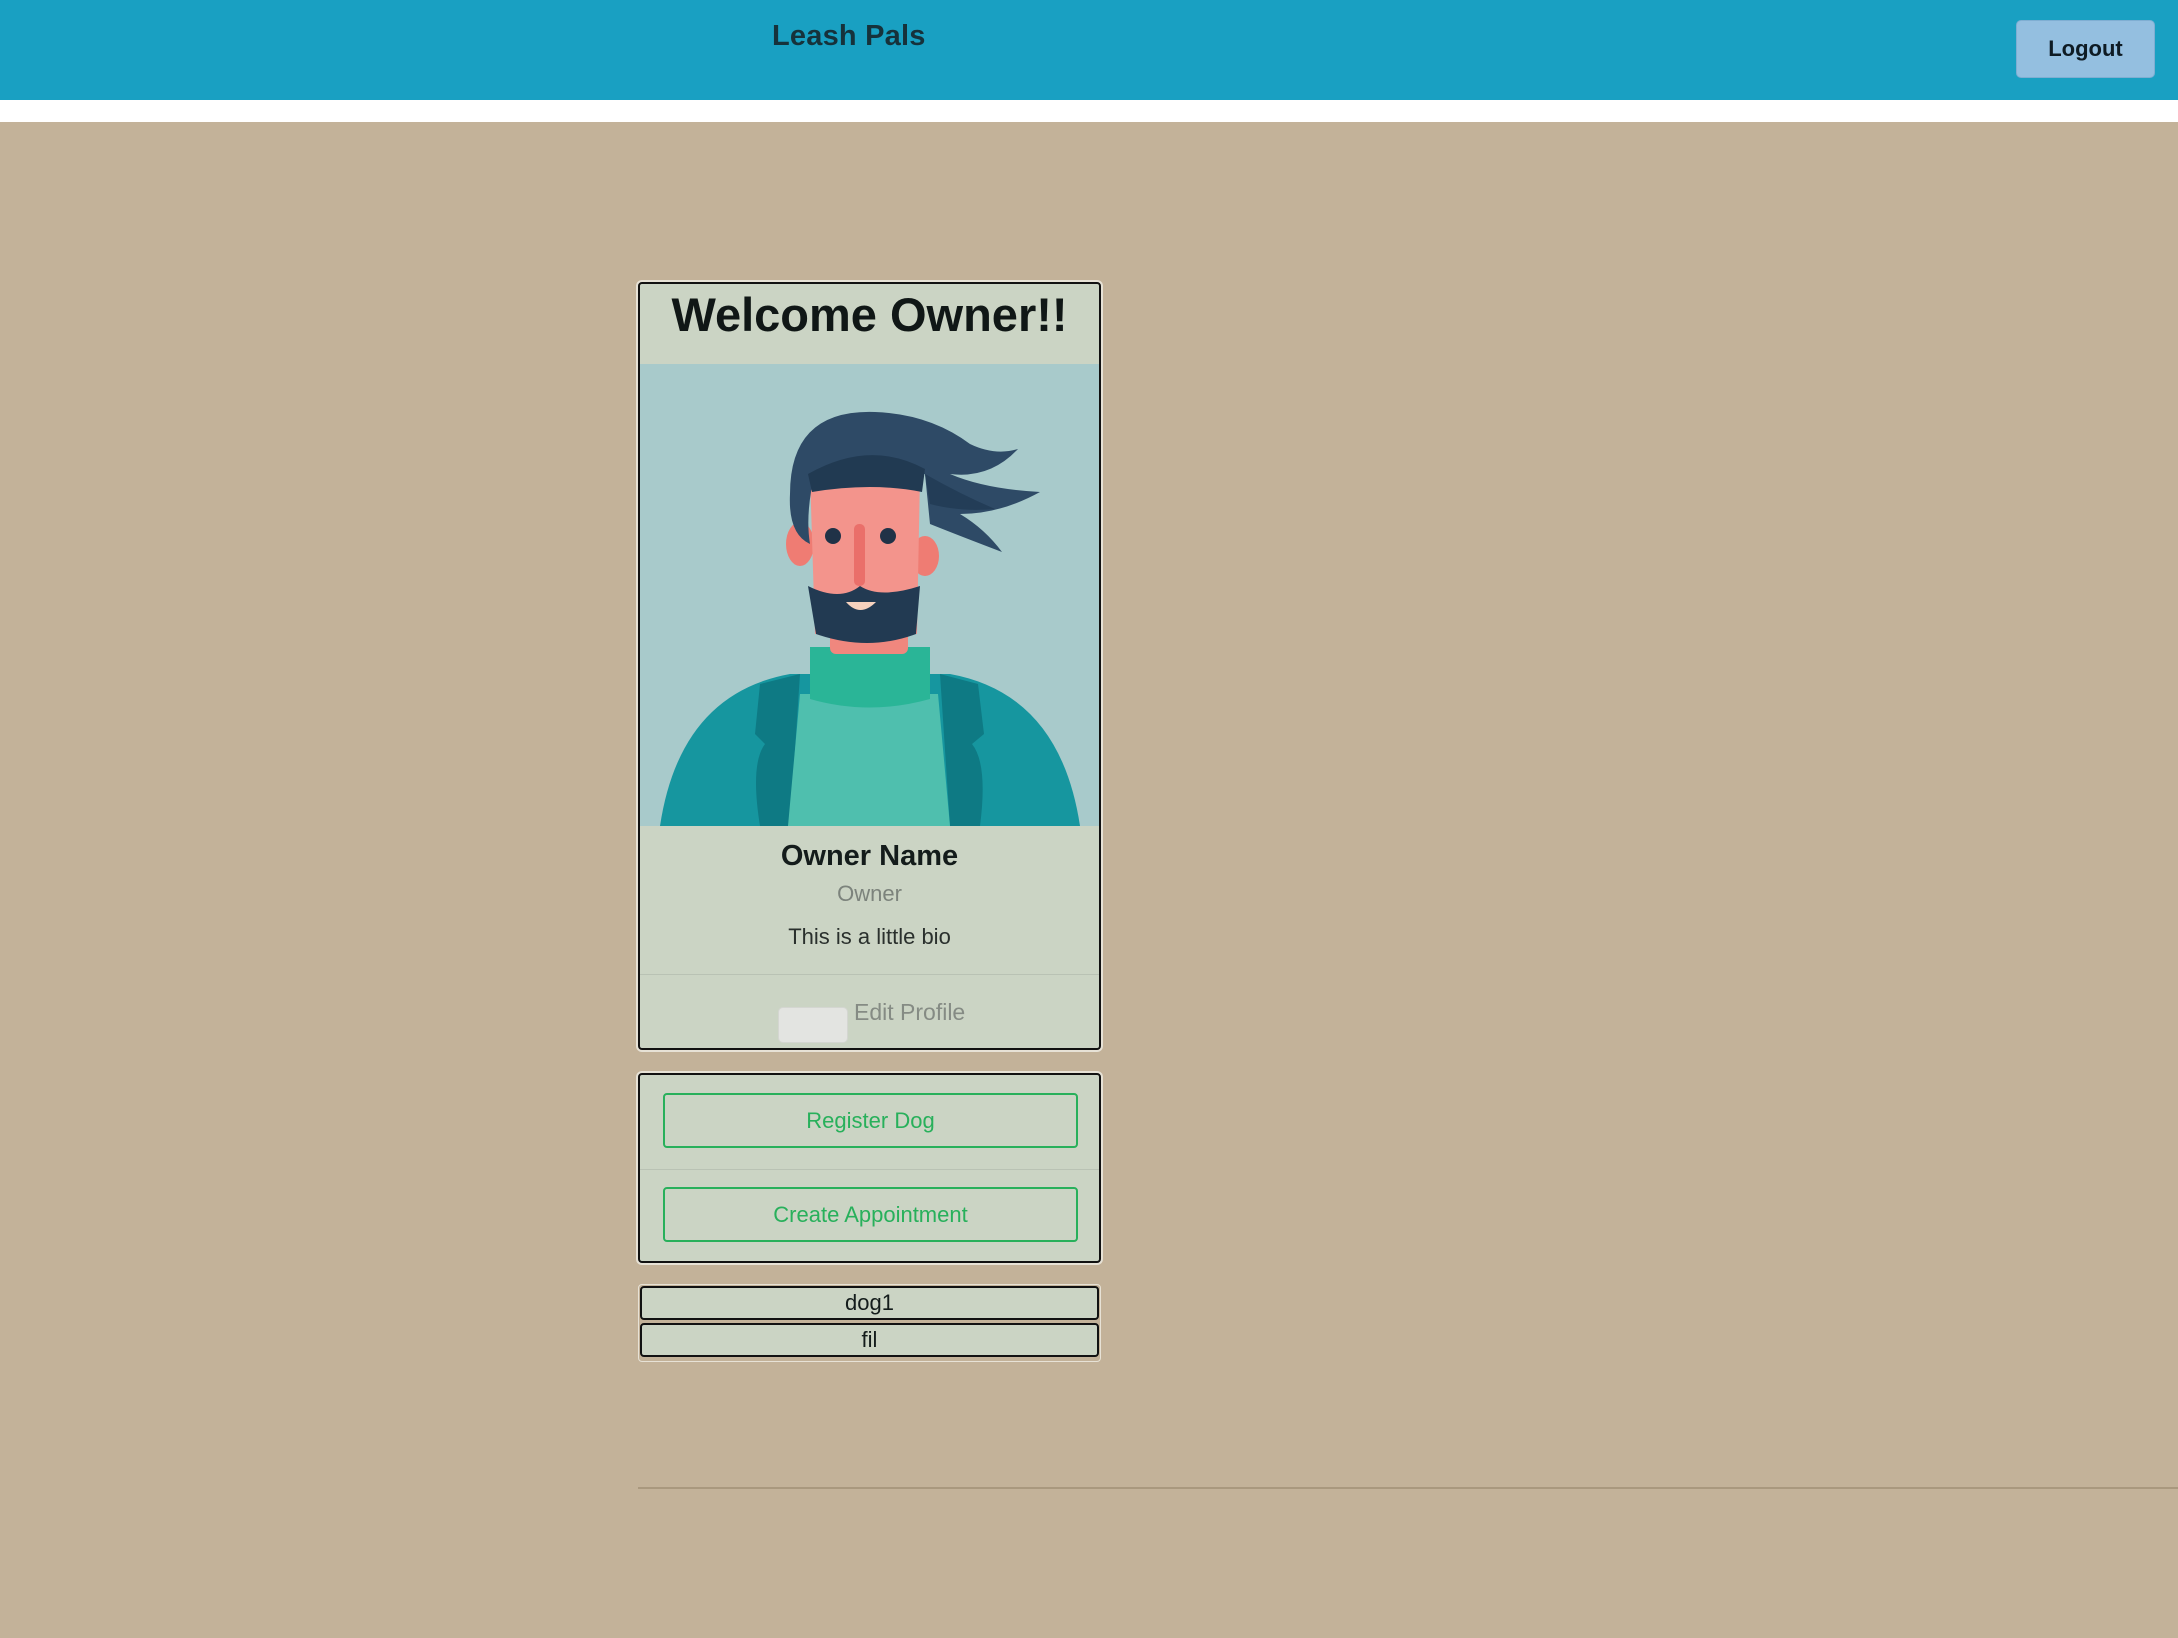 The image size is (2178, 1638). I want to click on edit-profile-toggle, so click(813, 1025).